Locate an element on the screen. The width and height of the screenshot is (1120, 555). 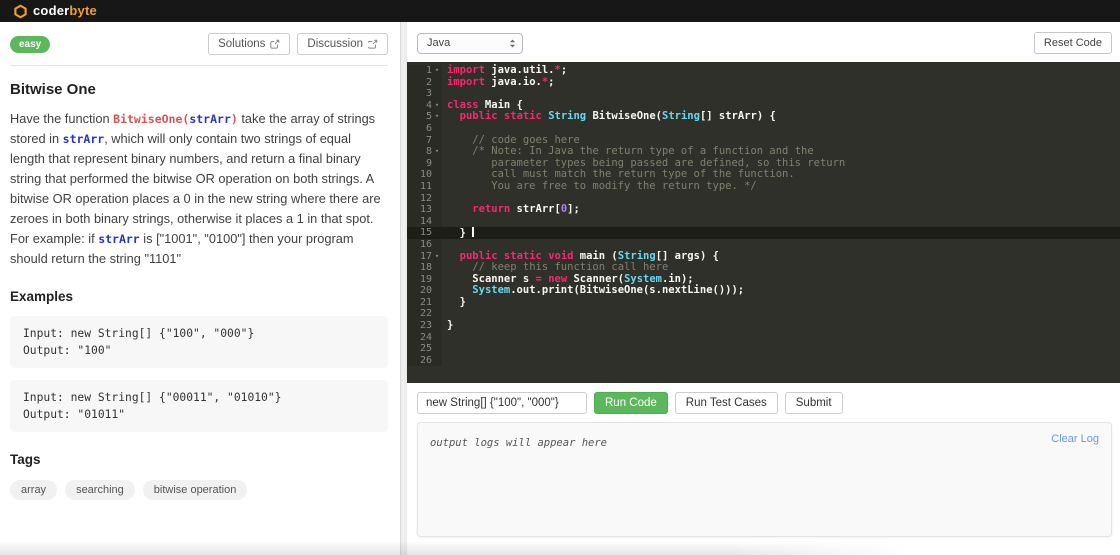
submit-button: Submit is located at coordinates (813, 403).